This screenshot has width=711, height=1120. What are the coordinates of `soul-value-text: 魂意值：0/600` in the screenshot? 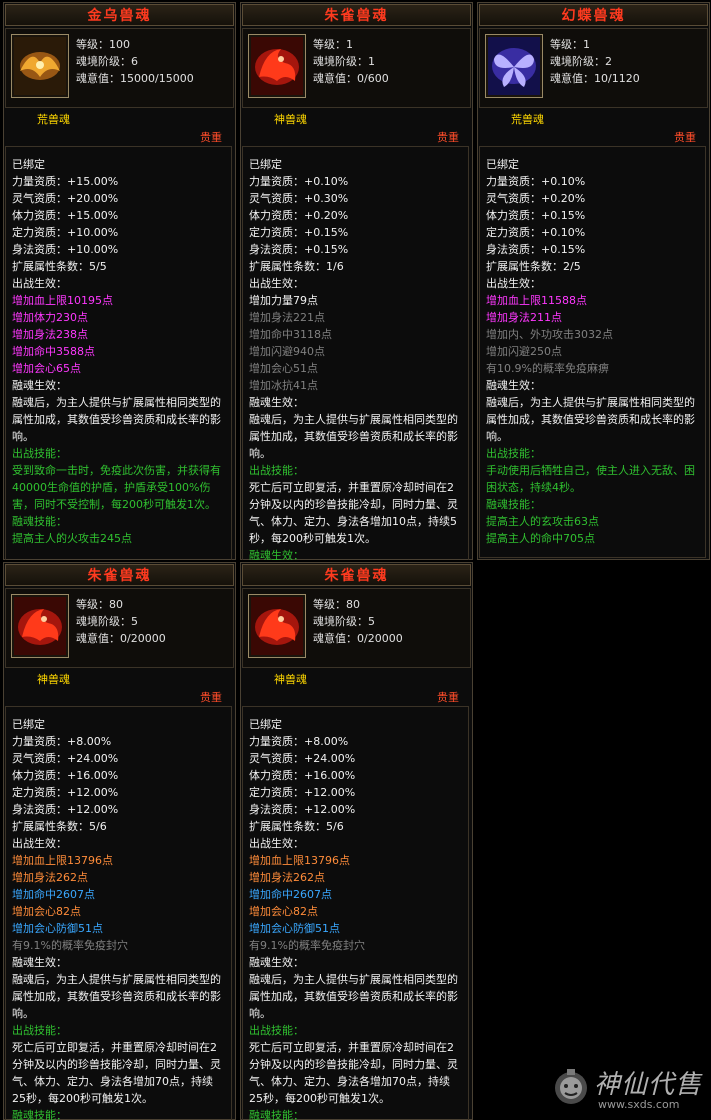 It's located at (351, 78).